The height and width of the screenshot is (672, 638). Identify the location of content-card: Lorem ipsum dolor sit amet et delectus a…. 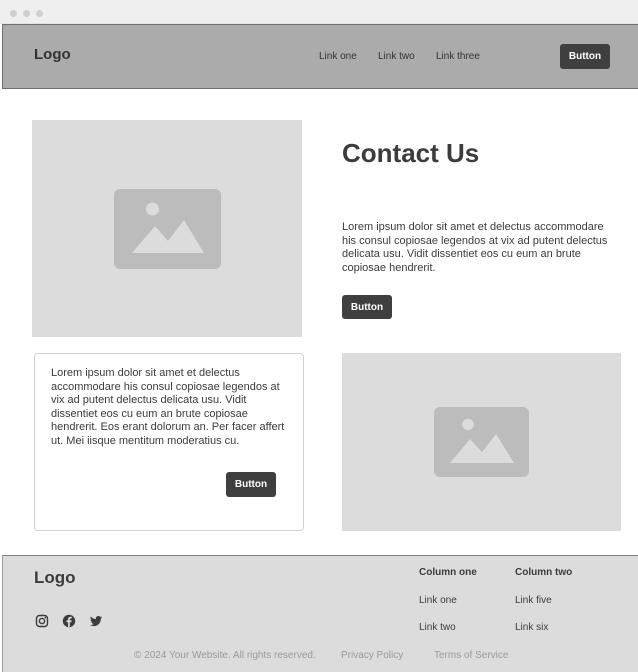
(169, 442).